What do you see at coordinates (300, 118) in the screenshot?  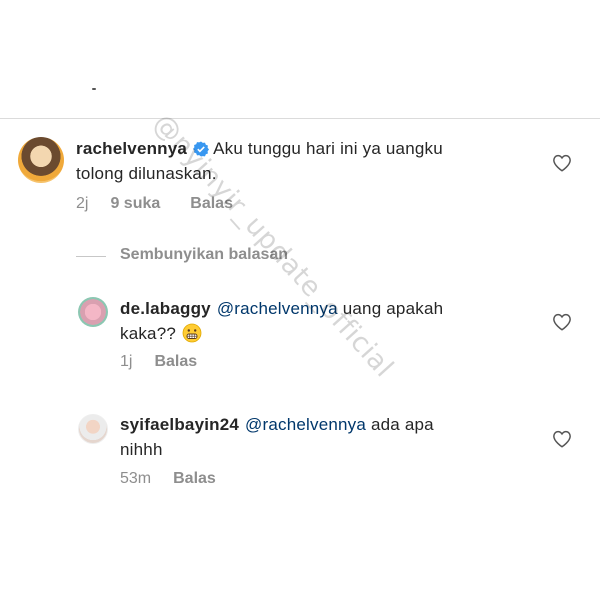 I see `top-divider` at bounding box center [300, 118].